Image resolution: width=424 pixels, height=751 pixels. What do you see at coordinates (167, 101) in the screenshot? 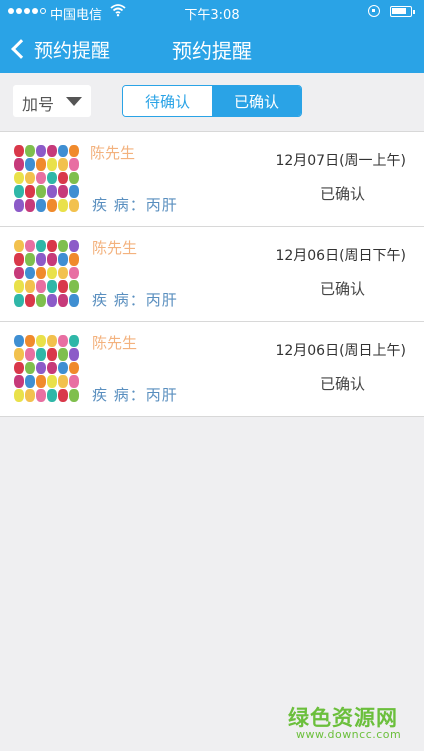
I see `tab-pending: 待确认` at bounding box center [167, 101].